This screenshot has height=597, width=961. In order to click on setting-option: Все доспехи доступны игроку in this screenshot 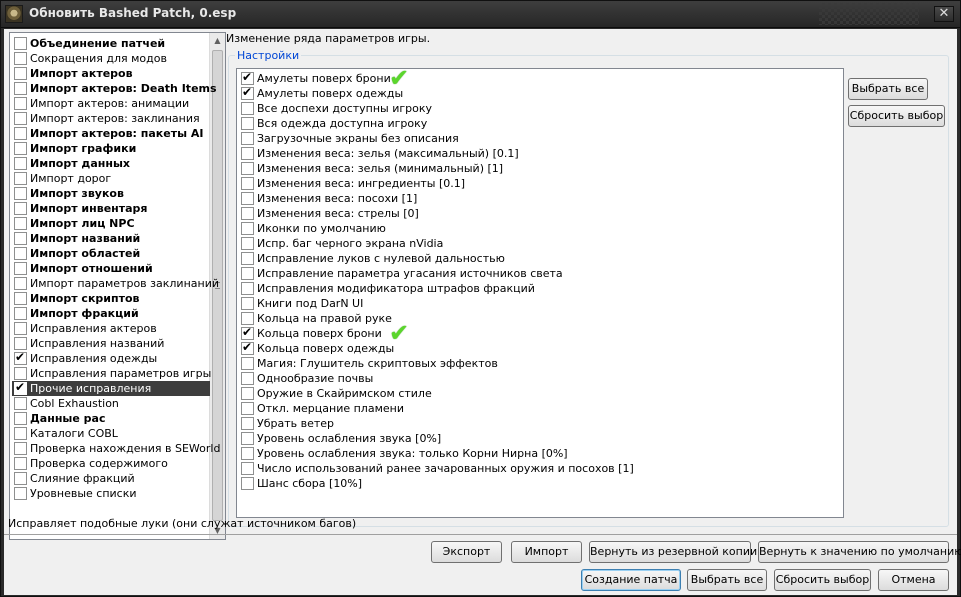, I will do `click(534, 108)`.